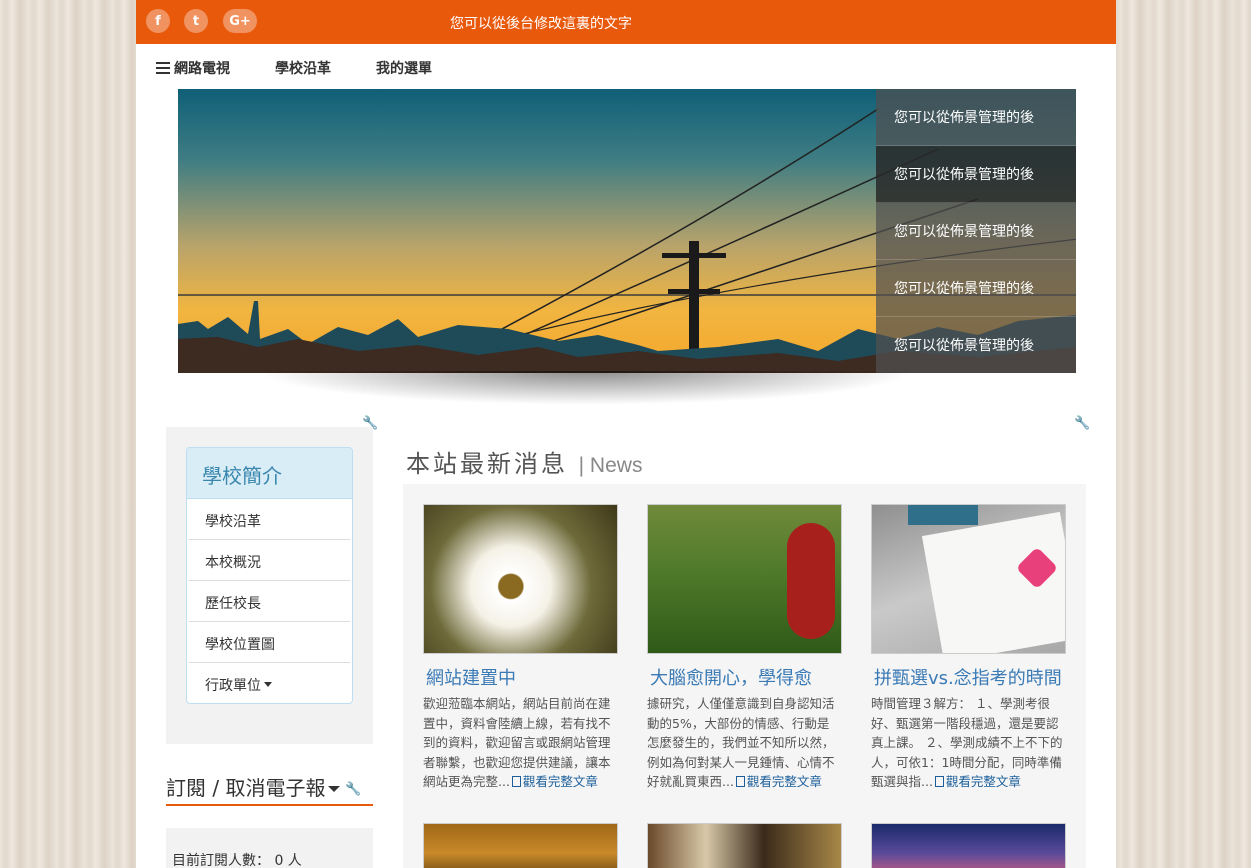 The height and width of the screenshot is (868, 1251). I want to click on sidebar-item-admin-units: 行政單位, so click(269, 683).